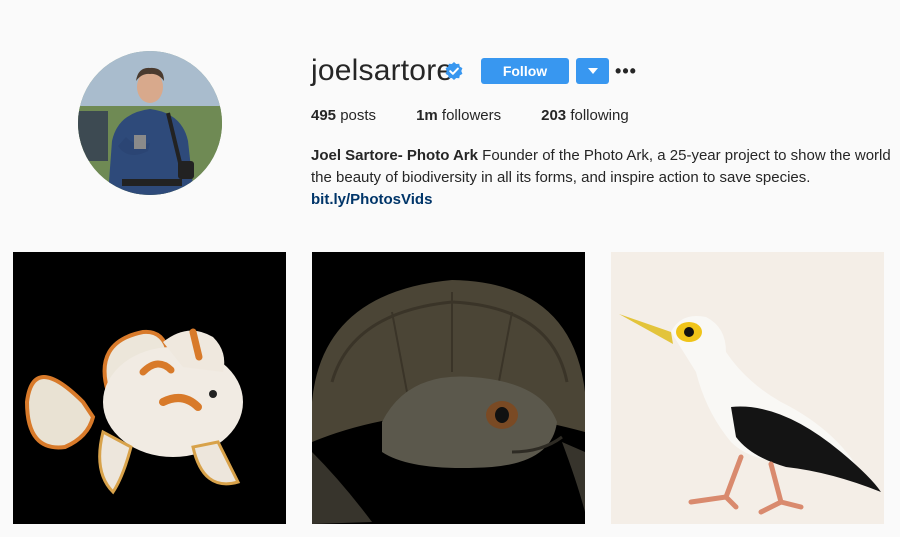  I want to click on bio-full-name: Joel Sartore- Photo Ark, so click(394, 155).